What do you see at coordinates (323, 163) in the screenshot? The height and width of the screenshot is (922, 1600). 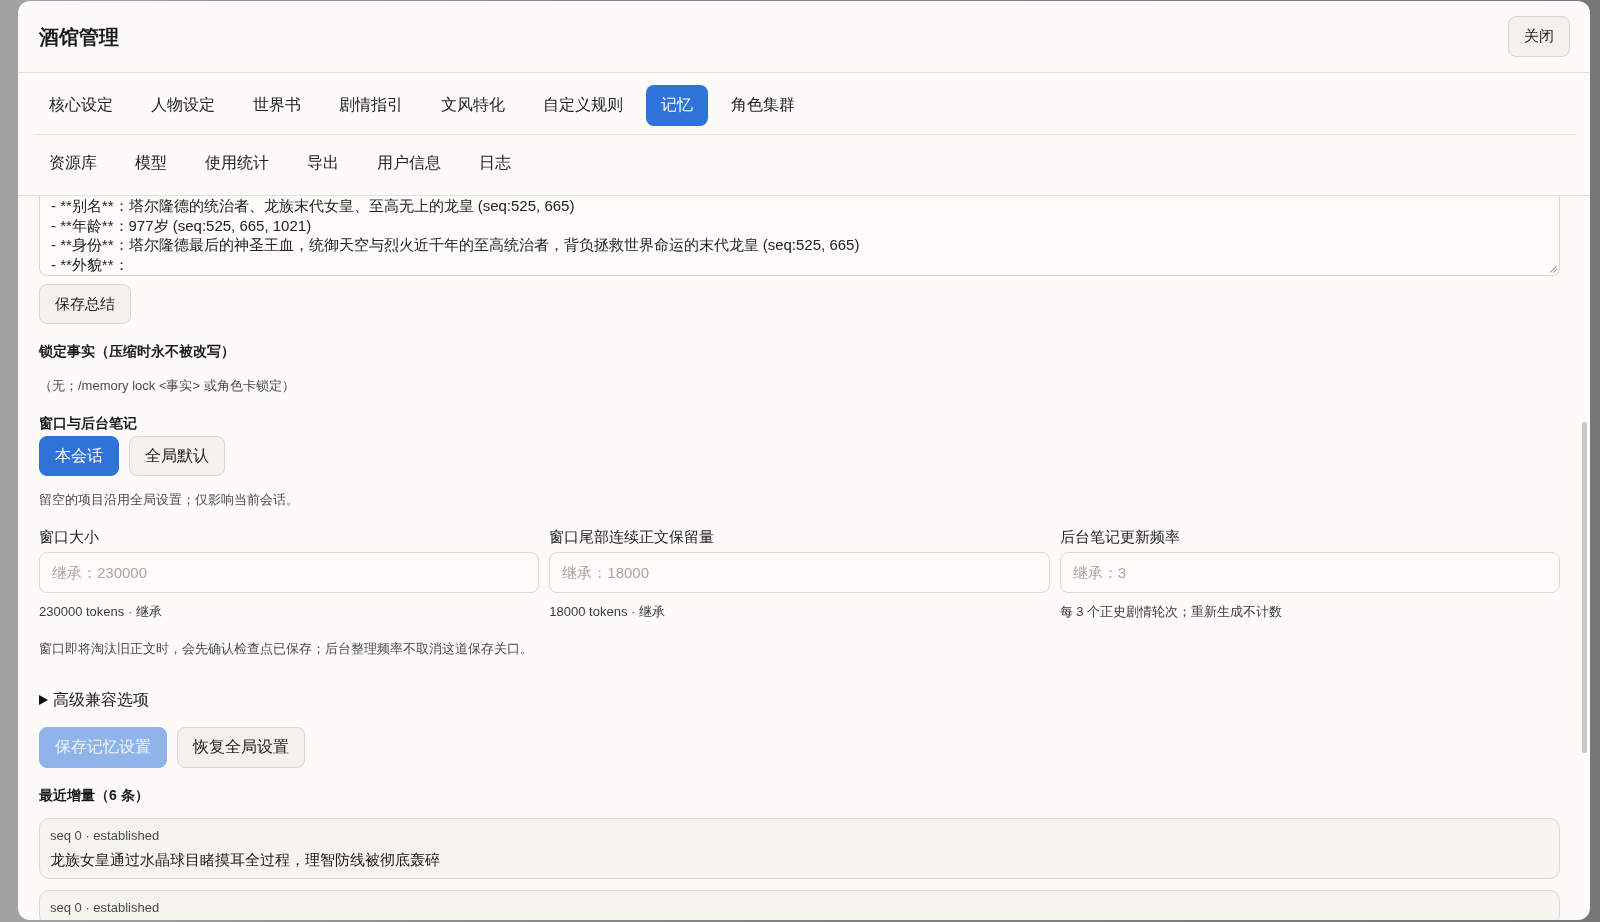 I see `tab: 导出` at bounding box center [323, 163].